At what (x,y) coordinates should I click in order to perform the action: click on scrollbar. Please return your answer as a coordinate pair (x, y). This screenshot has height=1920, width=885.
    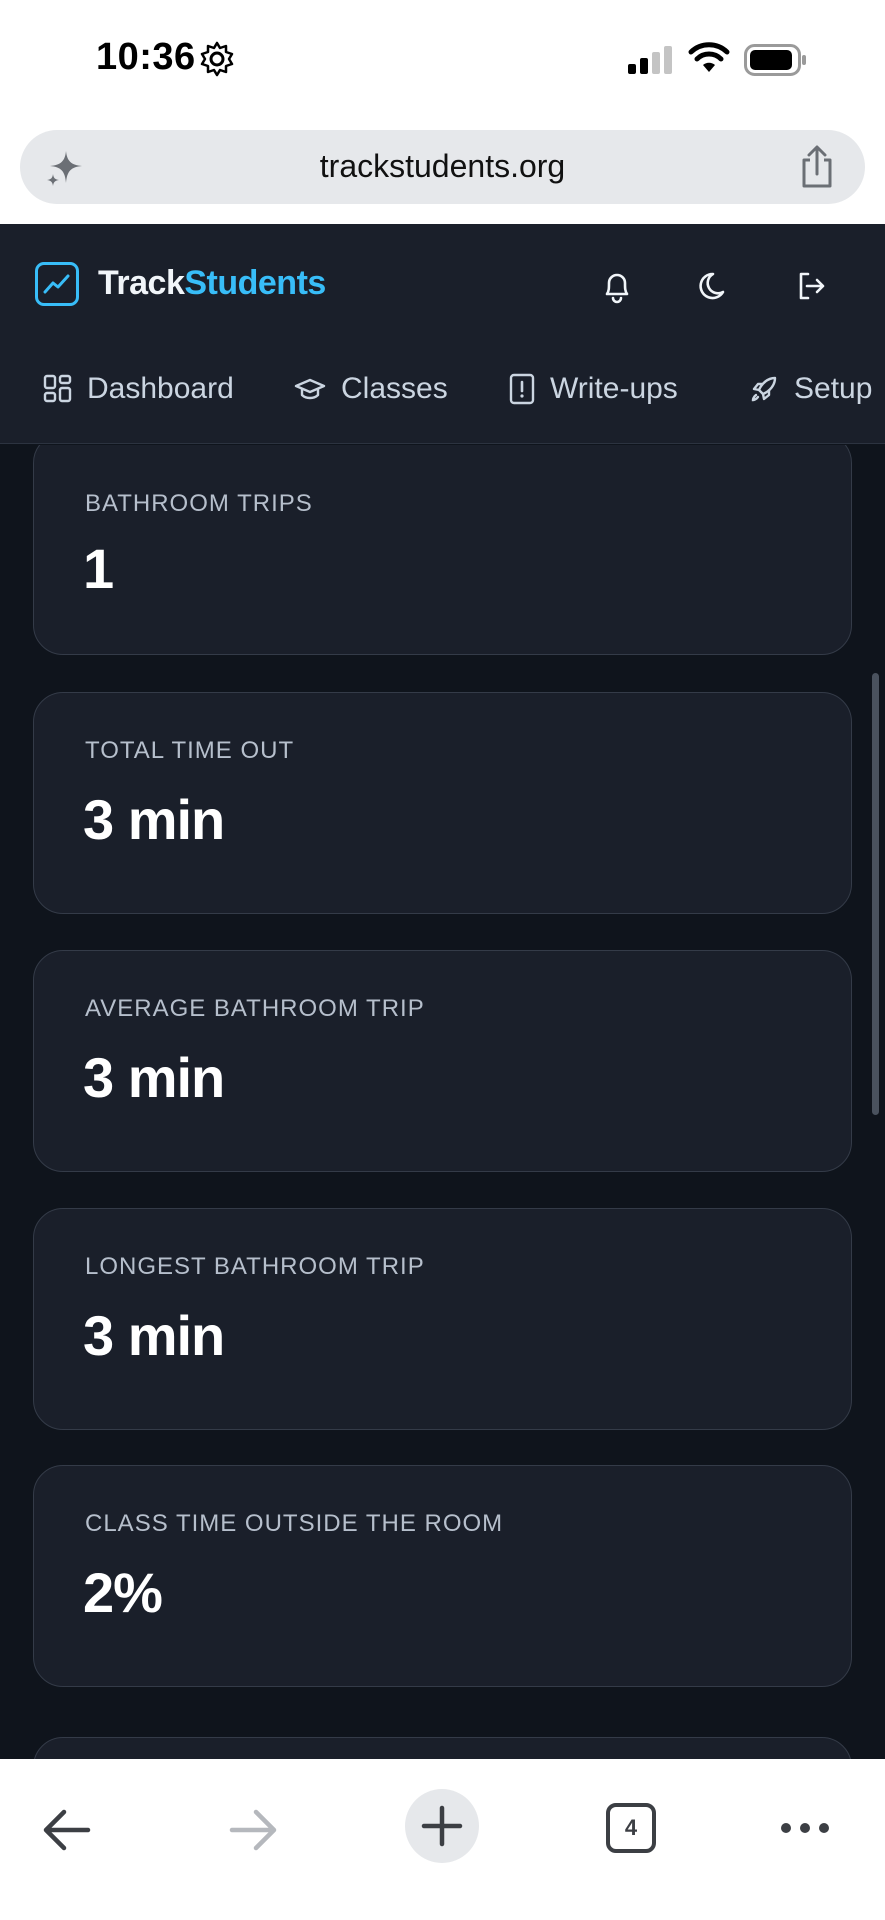
    Looking at the image, I should click on (875, 894).